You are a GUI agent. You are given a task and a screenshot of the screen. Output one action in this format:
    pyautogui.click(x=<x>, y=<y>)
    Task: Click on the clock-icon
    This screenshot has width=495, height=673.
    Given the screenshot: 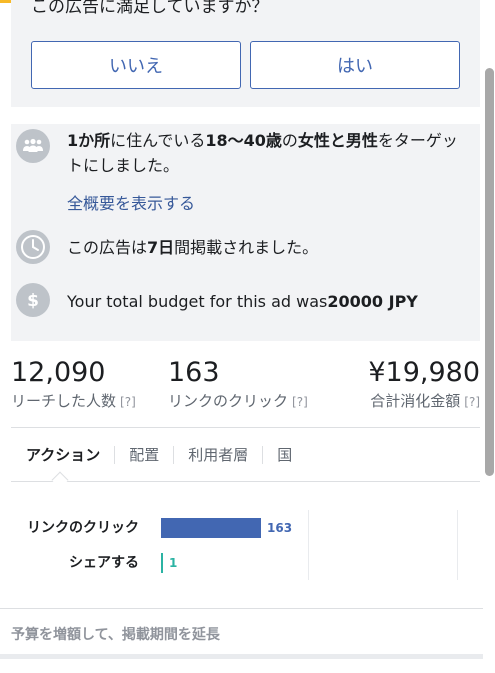 What is the action you would take?
    pyautogui.click(x=33, y=247)
    